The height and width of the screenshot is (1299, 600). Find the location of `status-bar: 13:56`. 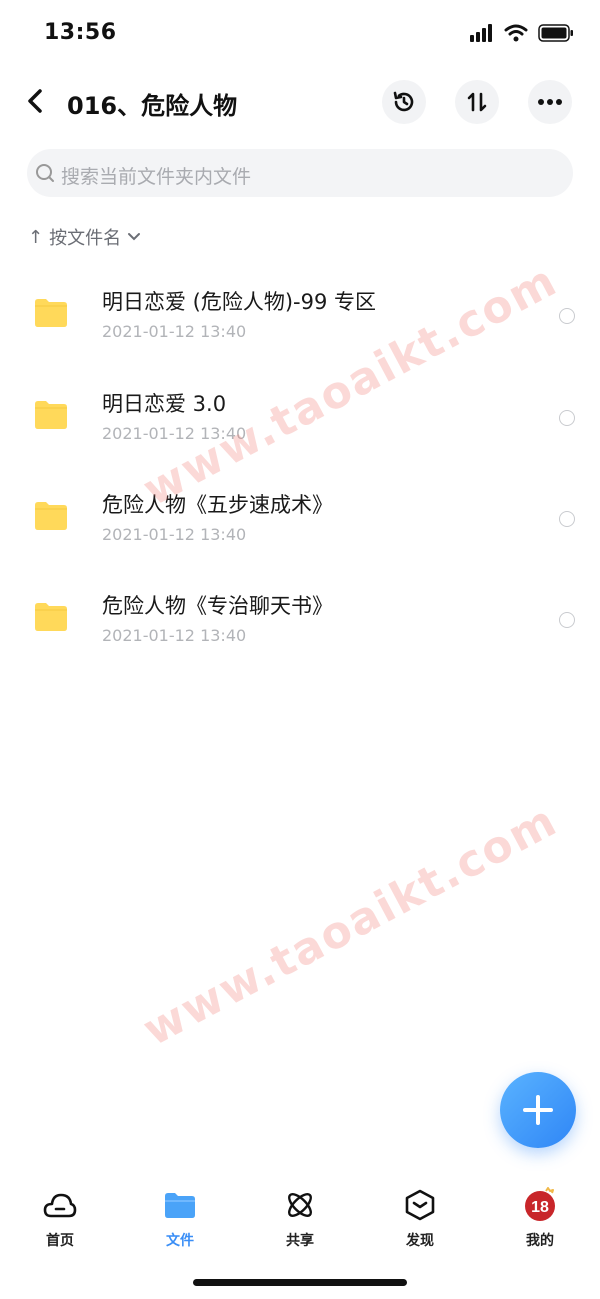

status-bar: 13:56 is located at coordinates (300, 35).